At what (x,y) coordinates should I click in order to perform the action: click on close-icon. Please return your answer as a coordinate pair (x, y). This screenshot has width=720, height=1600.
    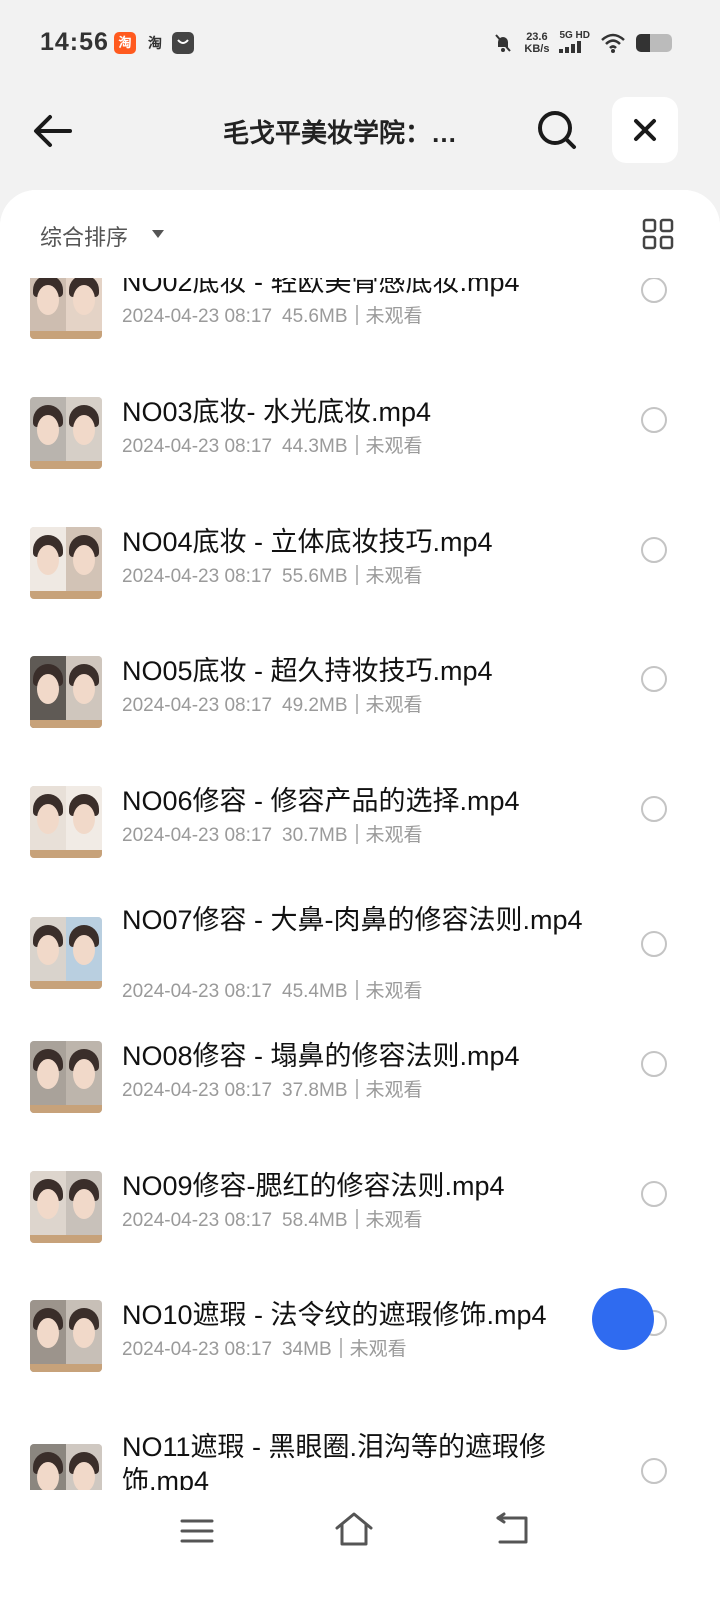
    Looking at the image, I should click on (645, 130).